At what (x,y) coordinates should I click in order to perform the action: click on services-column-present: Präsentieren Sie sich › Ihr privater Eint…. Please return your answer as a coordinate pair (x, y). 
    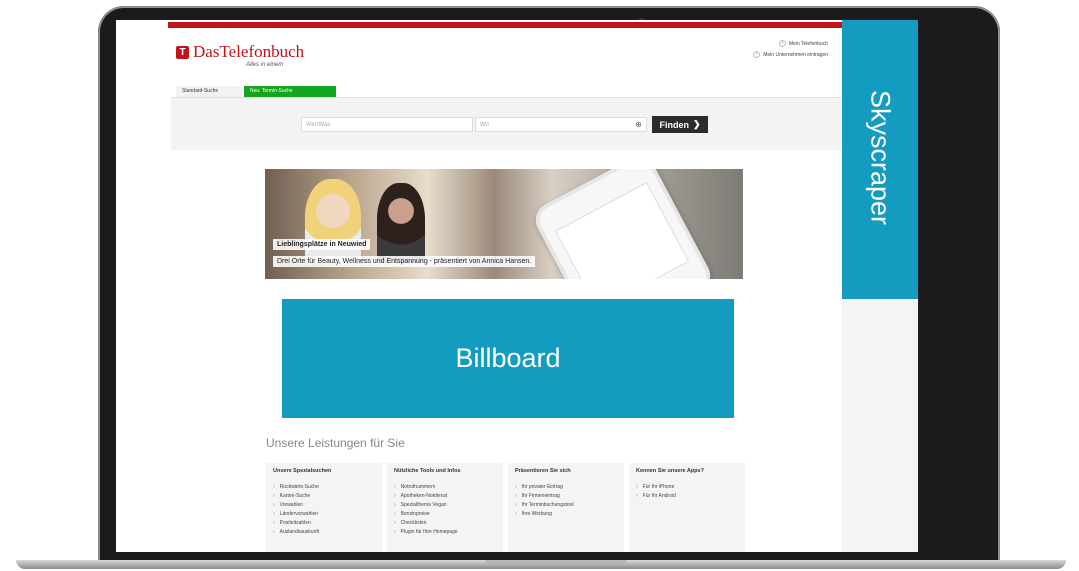
    Looking at the image, I should click on (566, 507).